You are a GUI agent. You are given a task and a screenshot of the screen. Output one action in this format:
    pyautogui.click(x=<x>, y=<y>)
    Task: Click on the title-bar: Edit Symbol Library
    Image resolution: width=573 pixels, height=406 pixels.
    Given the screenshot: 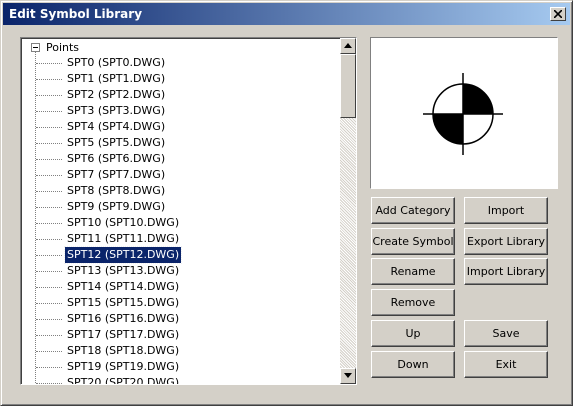 What is the action you would take?
    pyautogui.click(x=286, y=14)
    